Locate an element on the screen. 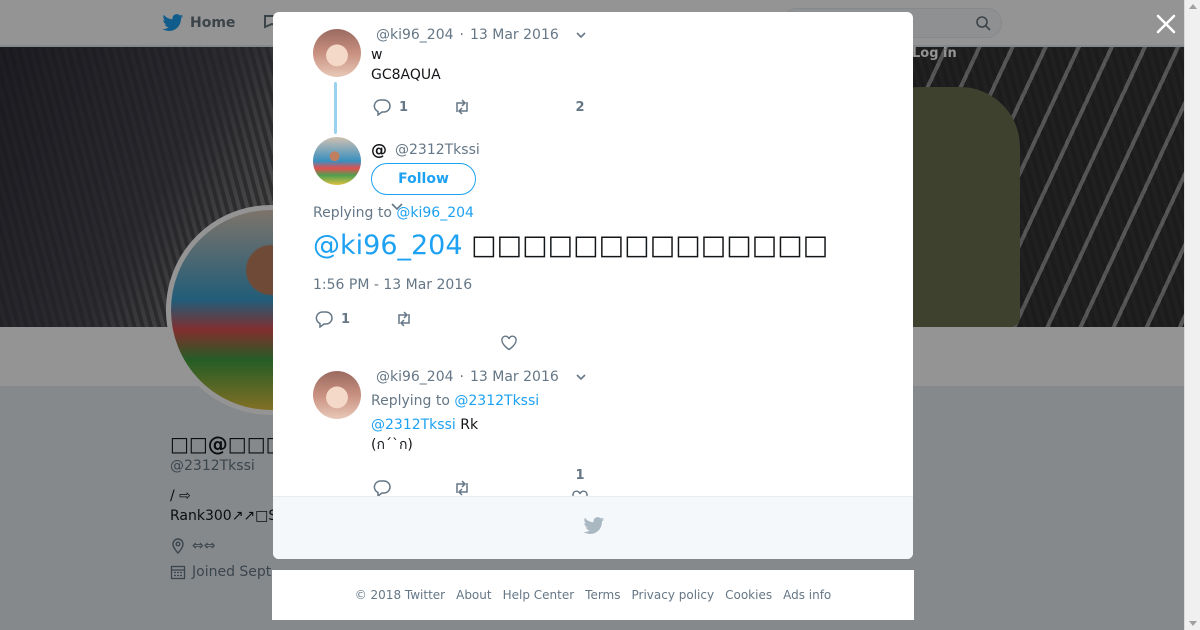 Image resolution: width=1200 pixels, height=630 pixels. replying-to-link: @ki96_204 is located at coordinates (435, 213).